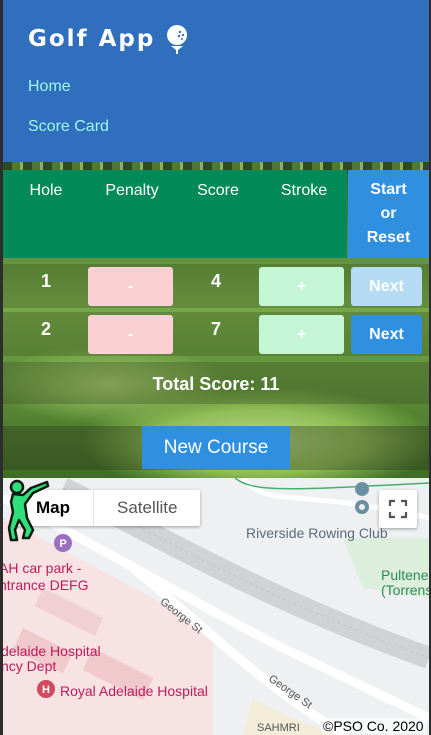  I want to click on map-label-emergency: delaide Hospital ncy Dept, so click(52, 659).